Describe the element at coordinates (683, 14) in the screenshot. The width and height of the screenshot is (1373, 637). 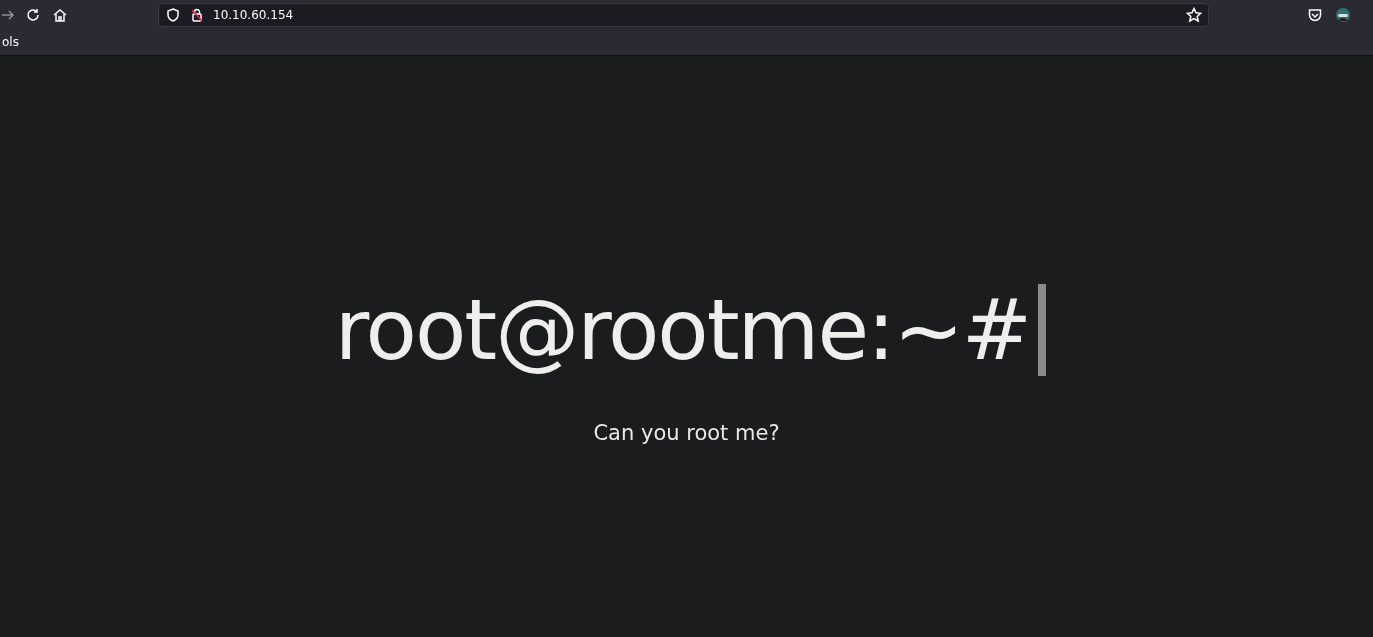
I see `address-bar: 10.10.60.154` at that location.